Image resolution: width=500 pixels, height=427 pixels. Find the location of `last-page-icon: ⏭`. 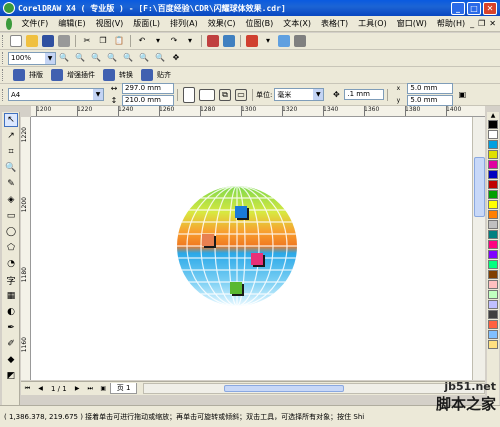

last-page-icon: ⏭ is located at coordinates (90, 388).